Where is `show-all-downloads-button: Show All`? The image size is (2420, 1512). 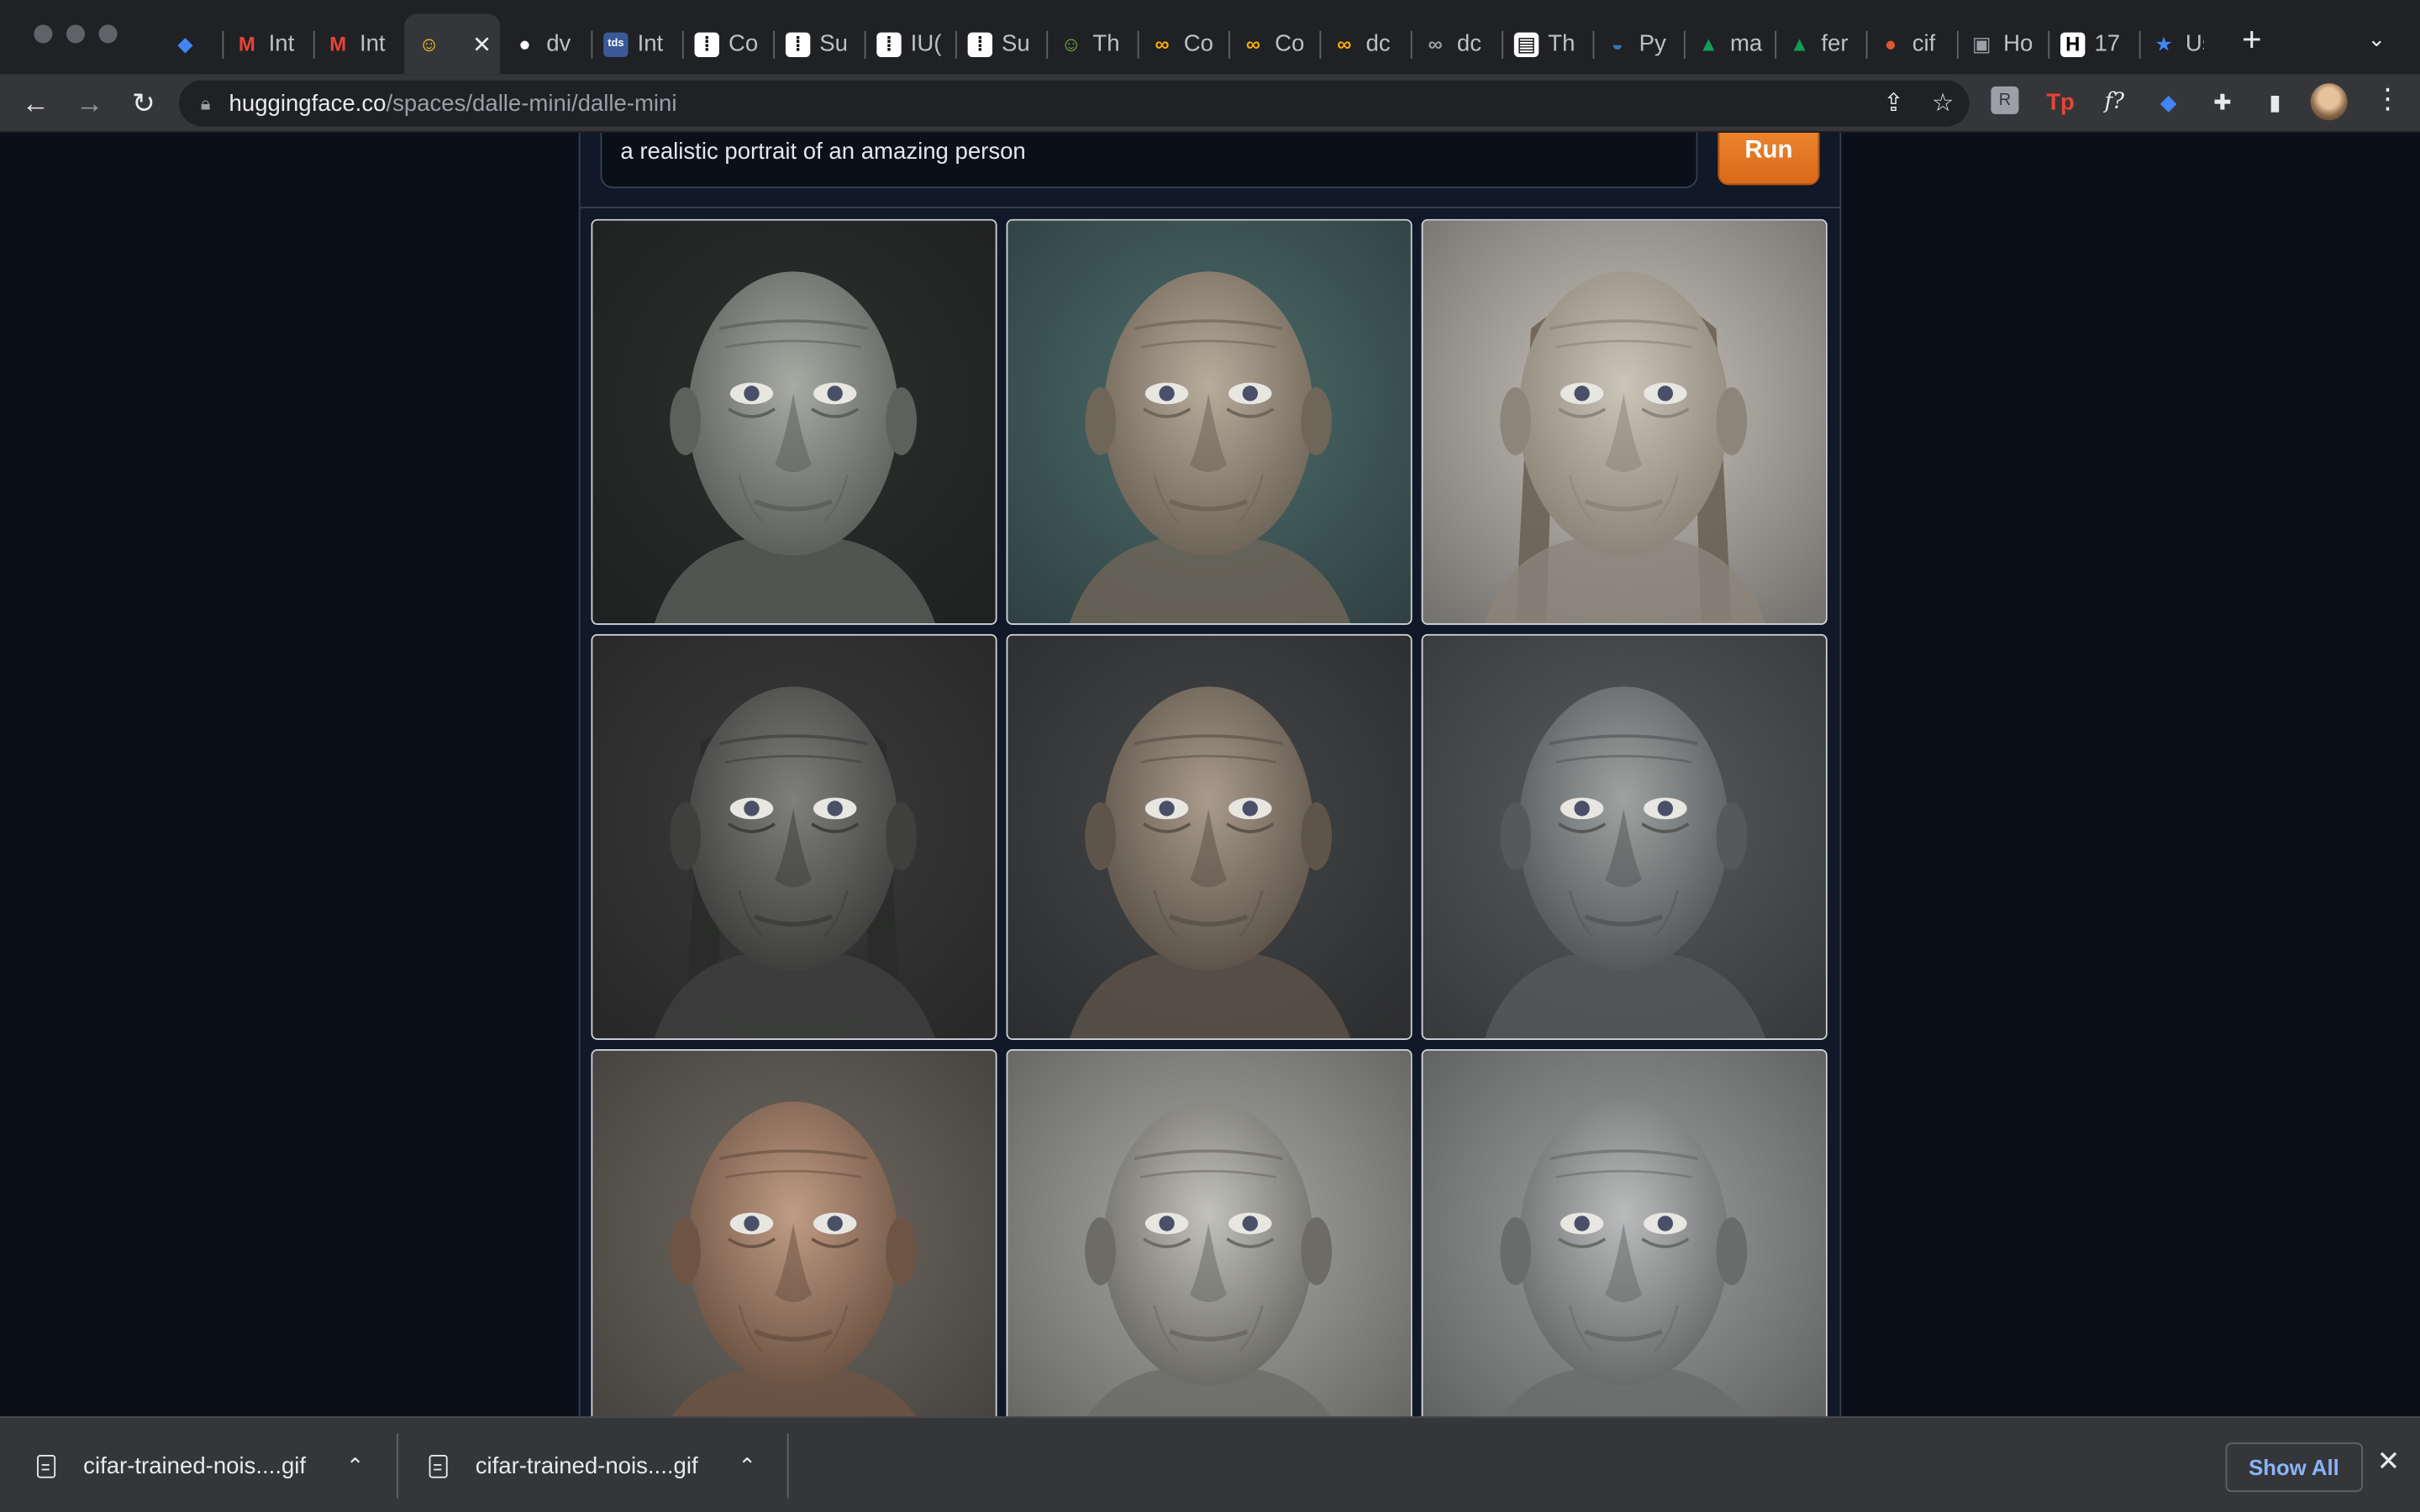
show-all-downloads-button: Show All is located at coordinates (2294, 1467).